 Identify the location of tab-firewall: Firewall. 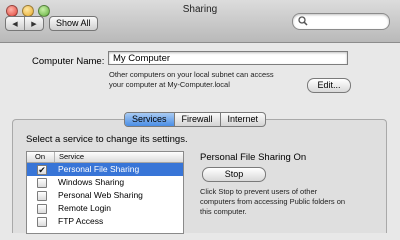
(196, 119).